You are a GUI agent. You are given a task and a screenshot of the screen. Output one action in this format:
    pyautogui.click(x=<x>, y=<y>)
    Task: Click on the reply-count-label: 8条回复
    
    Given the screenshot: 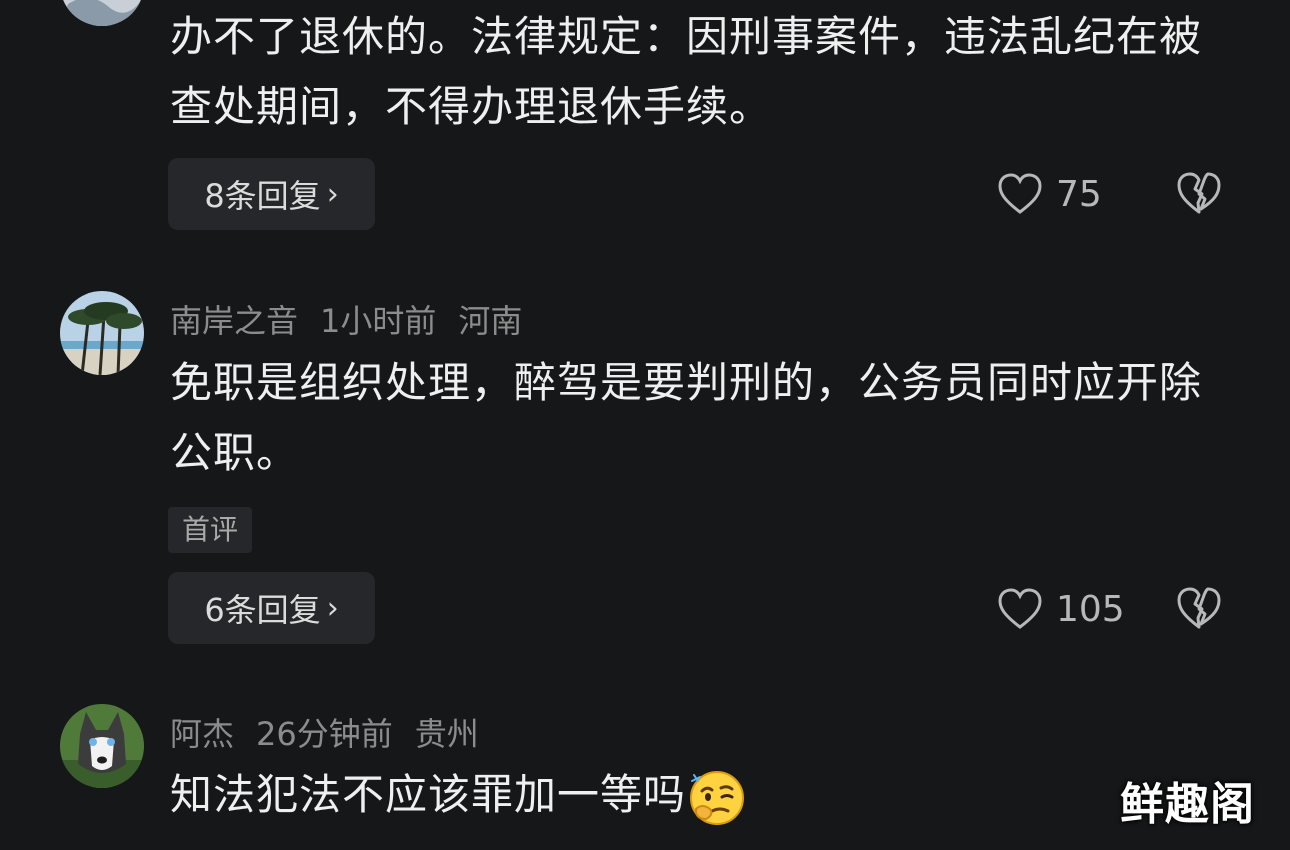 What is the action you would take?
    pyautogui.click(x=262, y=196)
    